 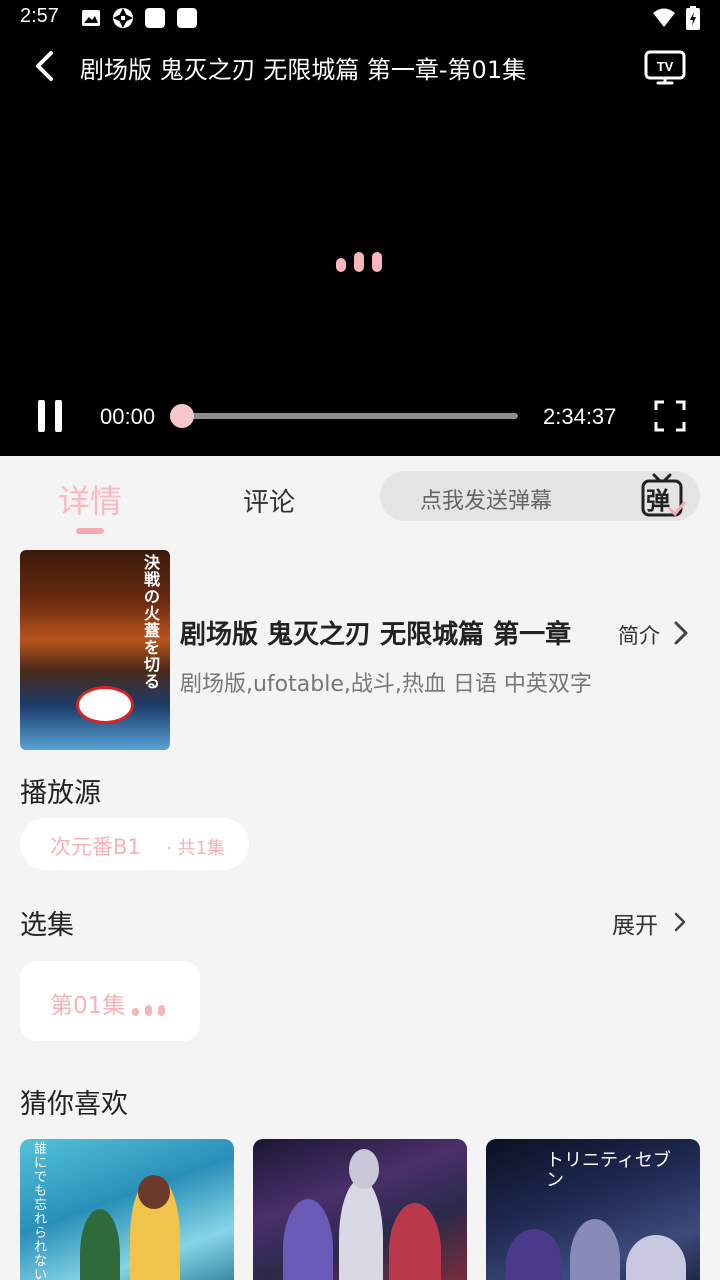 I want to click on wifi-icon, so click(x=664, y=17).